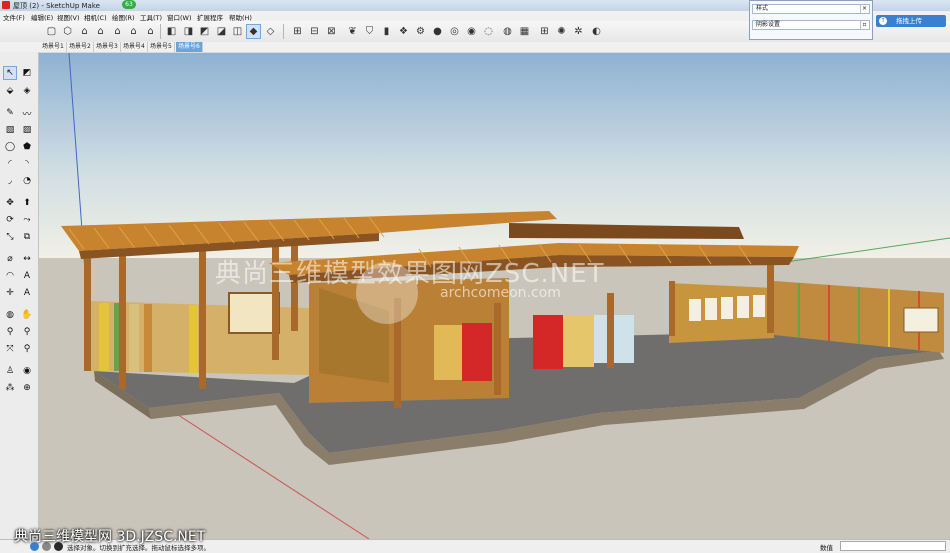  Describe the element at coordinates (10, 259) in the screenshot. I see `tape-measure-icon: ⌀` at that location.